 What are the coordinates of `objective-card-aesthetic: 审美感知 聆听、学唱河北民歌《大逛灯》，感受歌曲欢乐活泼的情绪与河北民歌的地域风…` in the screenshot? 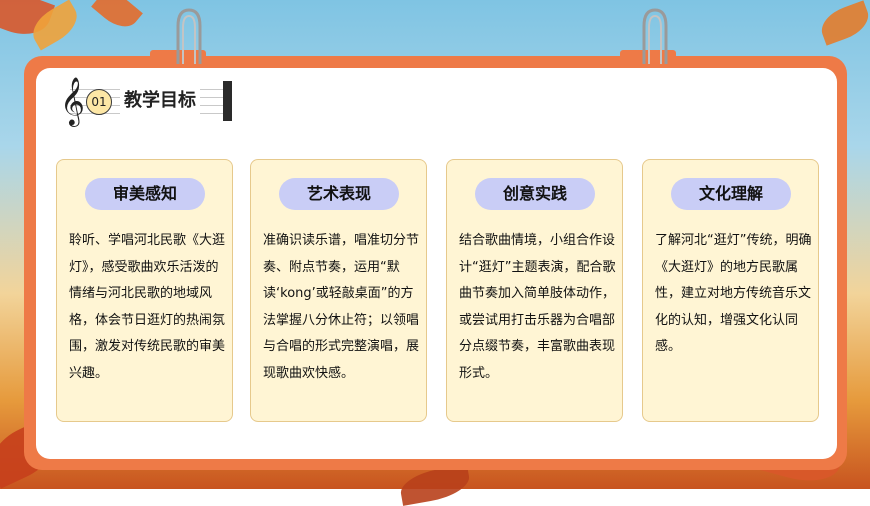 It's located at (144, 290).